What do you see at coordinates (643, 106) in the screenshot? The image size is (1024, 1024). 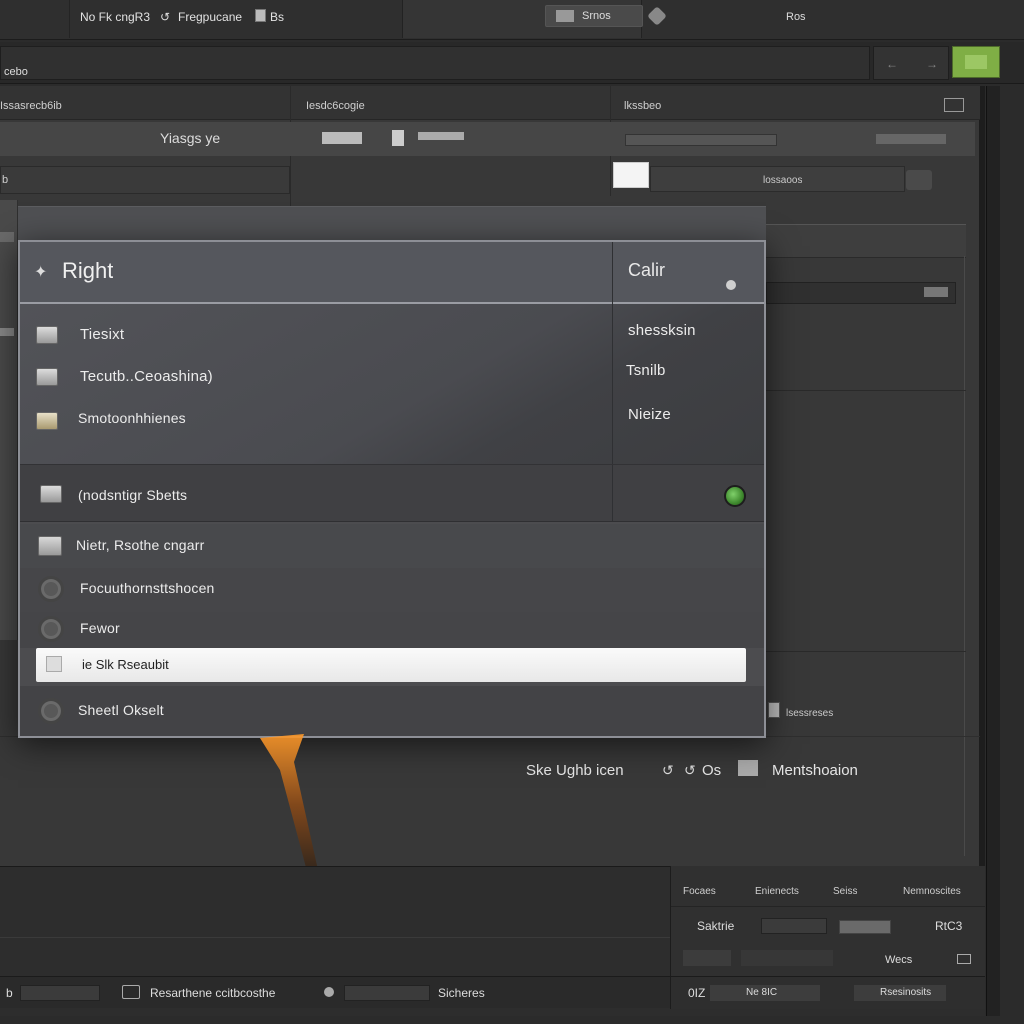 I see `panel-title-right: lkssbeo` at bounding box center [643, 106].